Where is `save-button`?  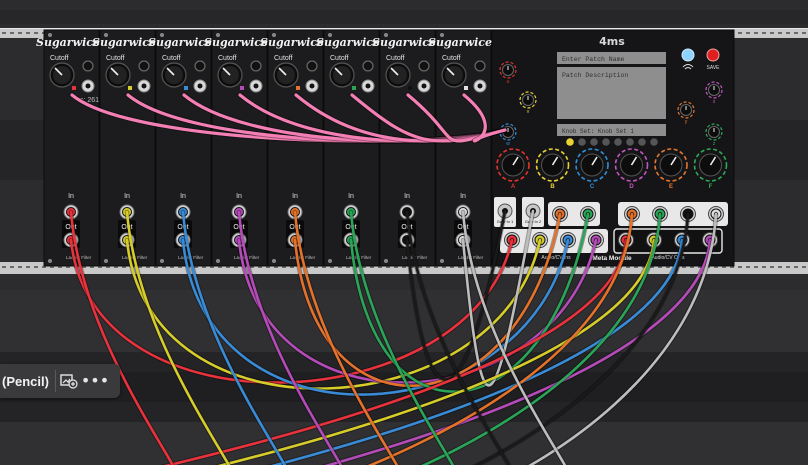
save-button is located at coordinates (713, 55).